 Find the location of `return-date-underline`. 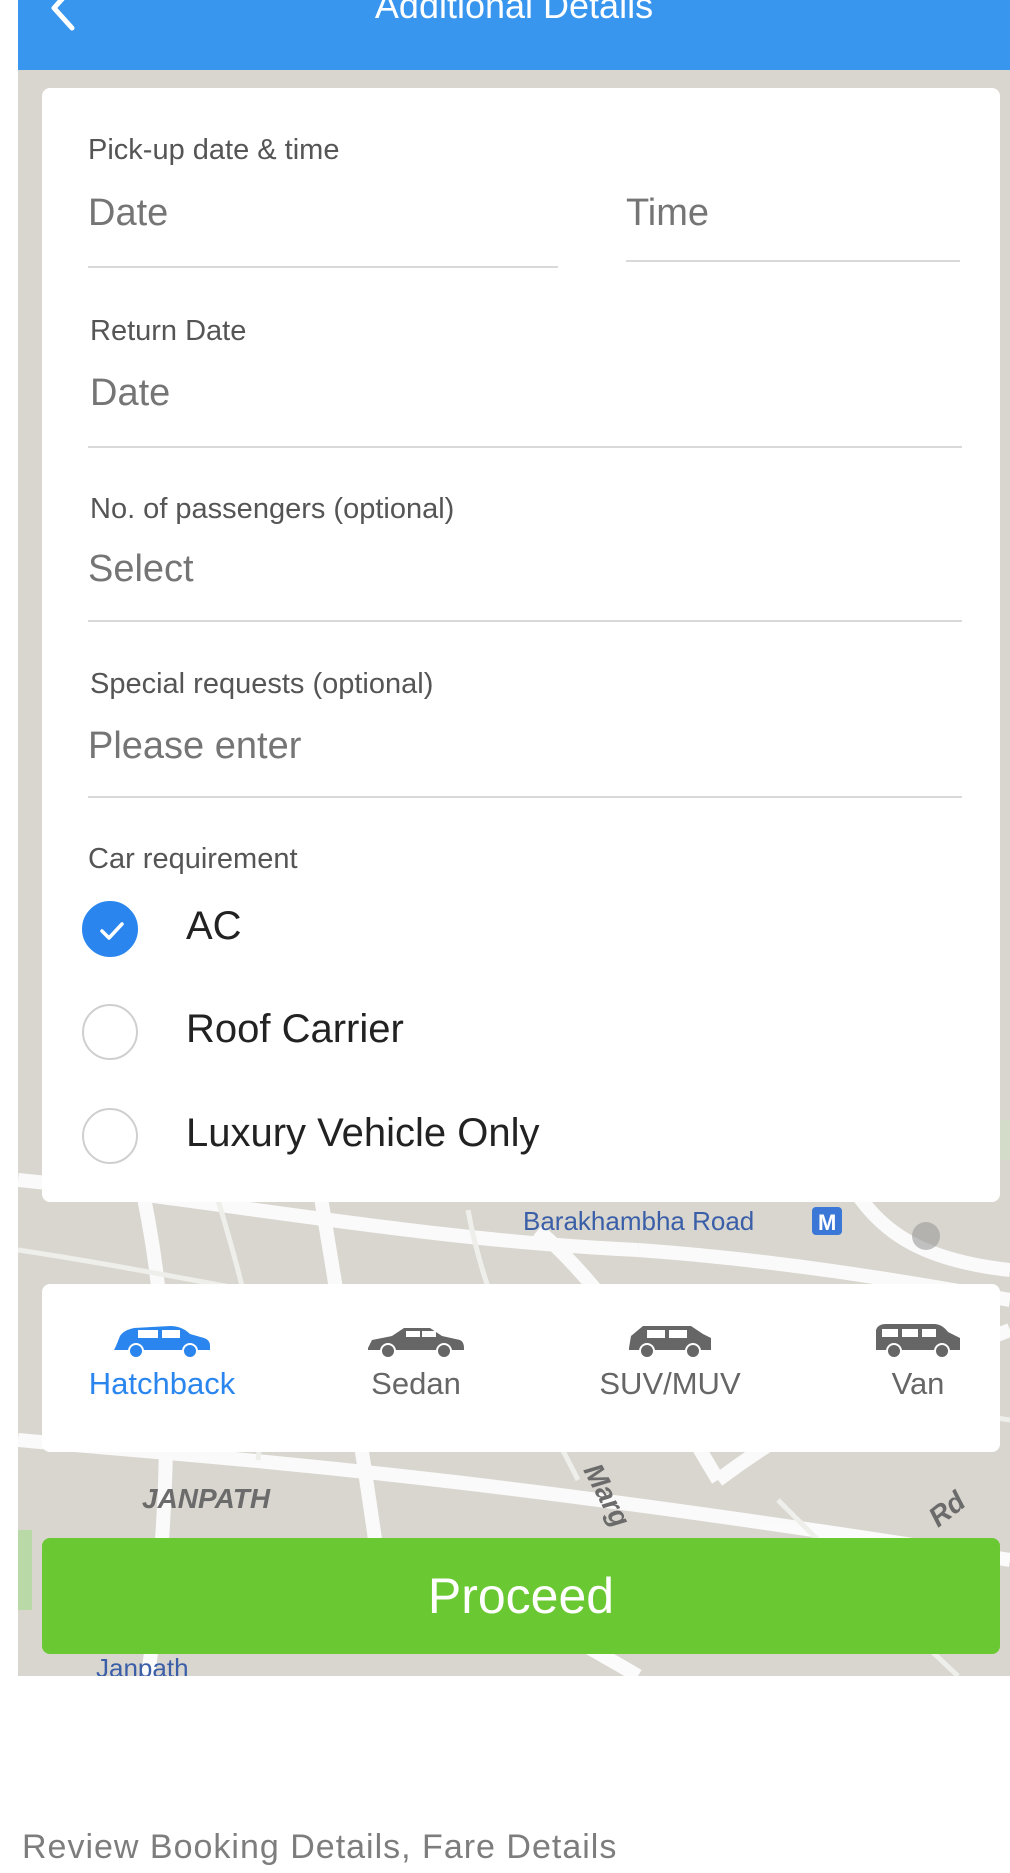

return-date-underline is located at coordinates (525, 447).